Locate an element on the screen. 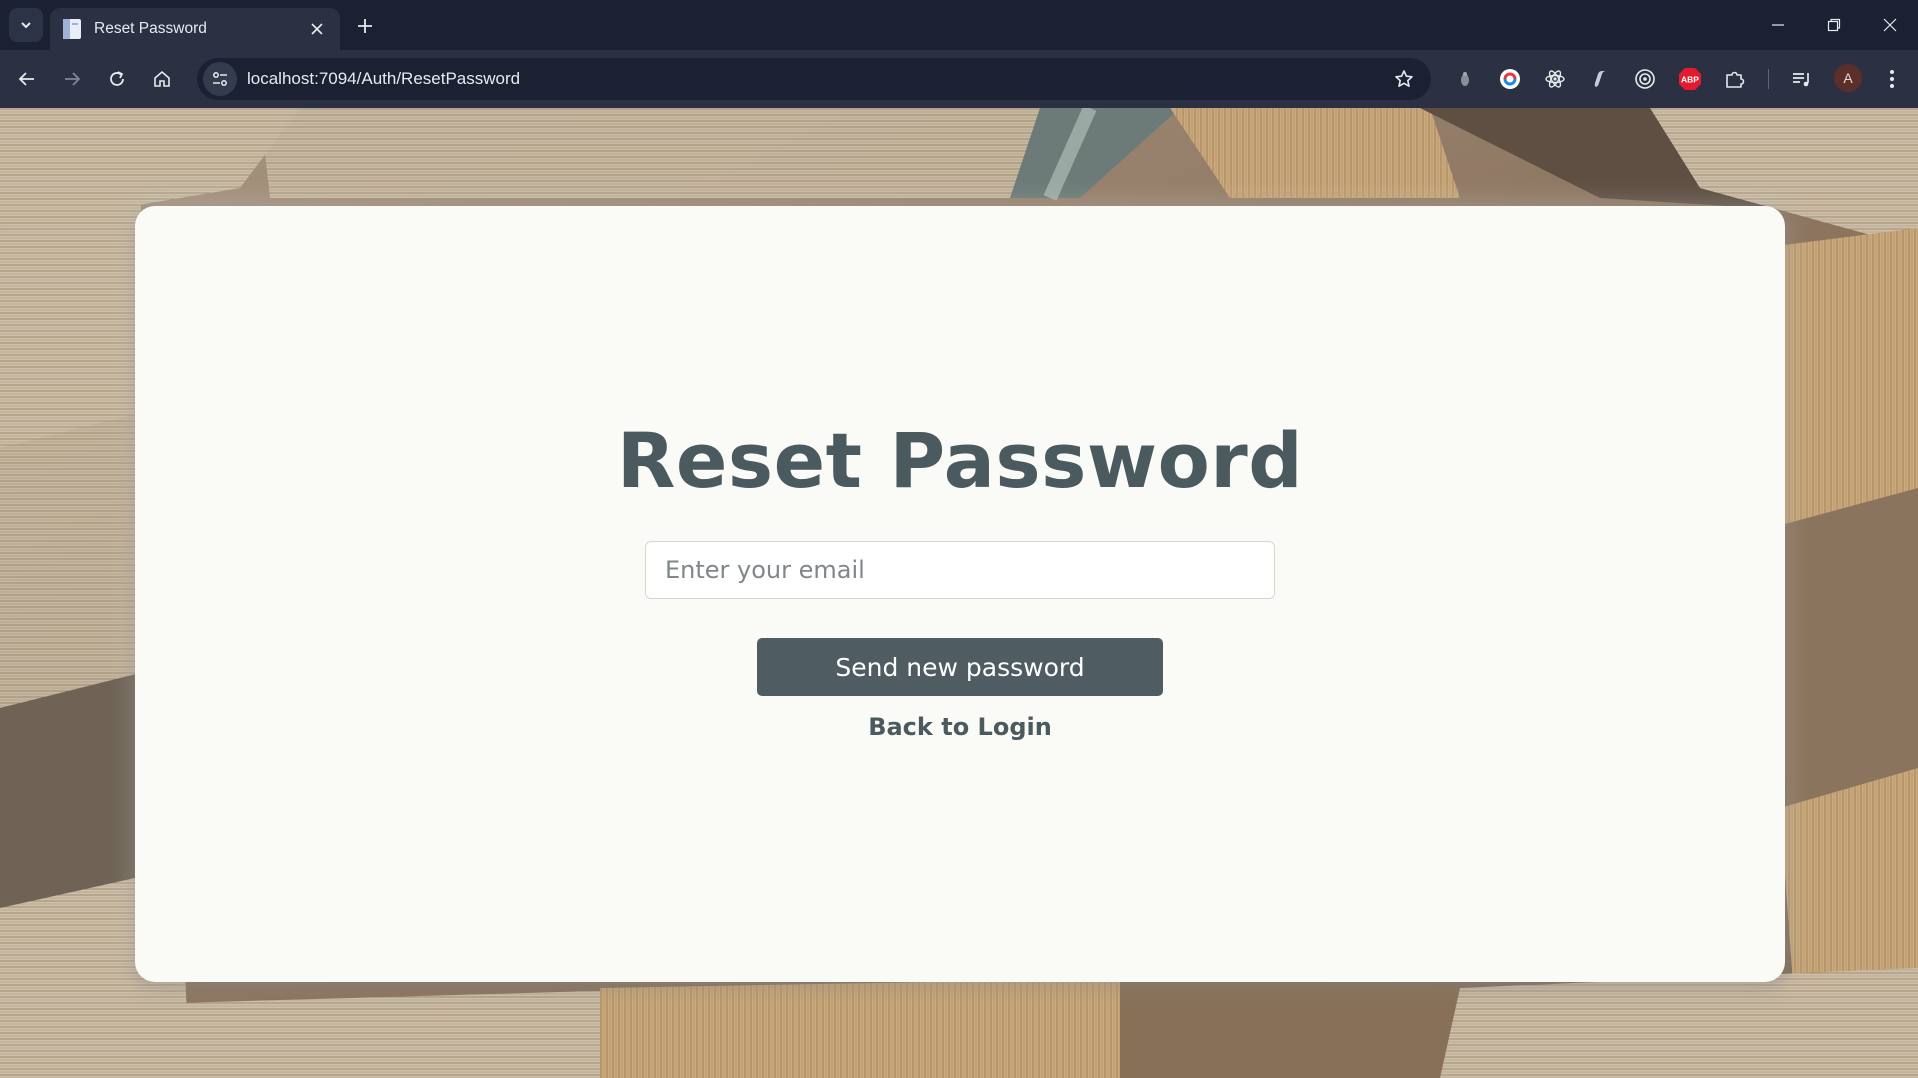 Image resolution: width=1918 pixels, height=1078 pixels. media-controls-button is located at coordinates (1802, 79).